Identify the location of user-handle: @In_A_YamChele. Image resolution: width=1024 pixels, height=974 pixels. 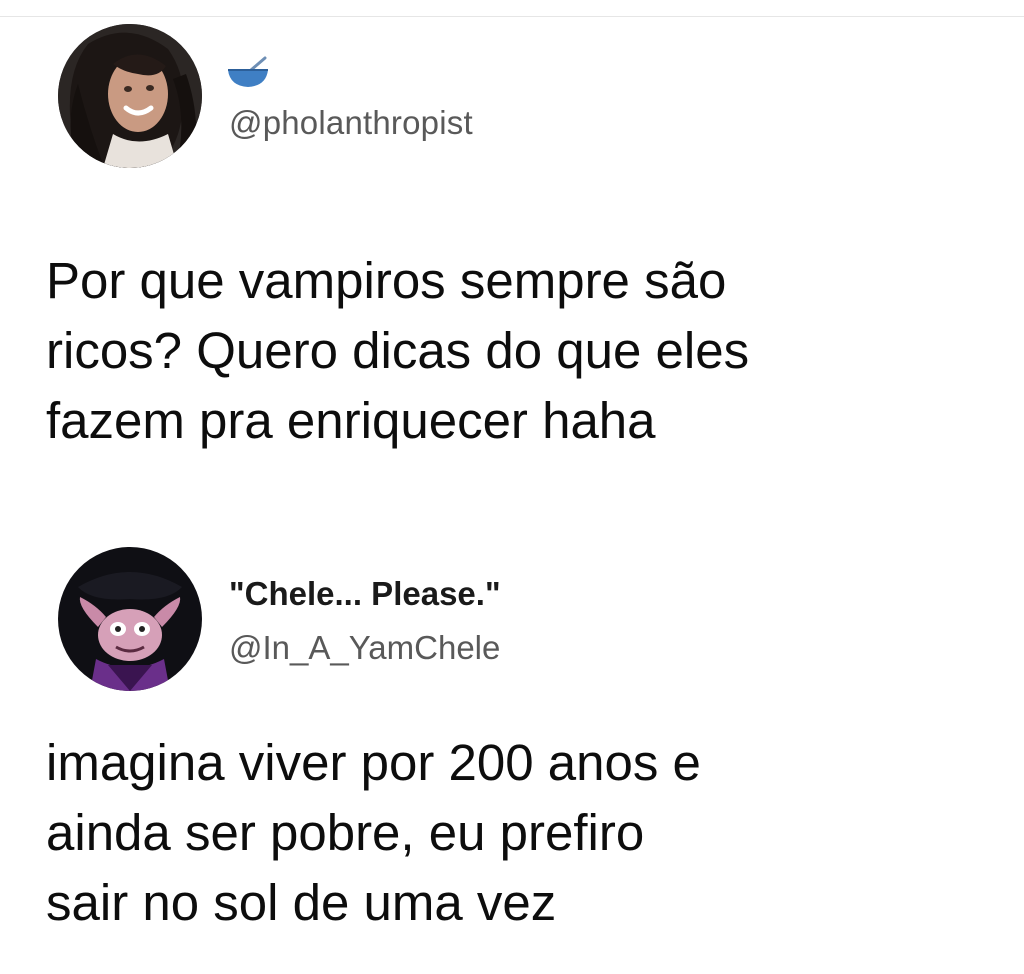
(364, 648).